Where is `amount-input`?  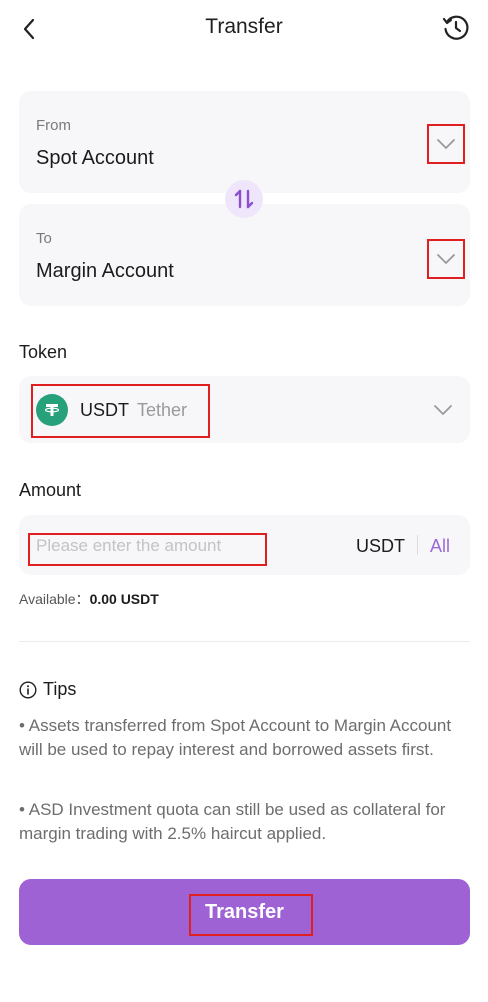
amount-input is located at coordinates (148, 546).